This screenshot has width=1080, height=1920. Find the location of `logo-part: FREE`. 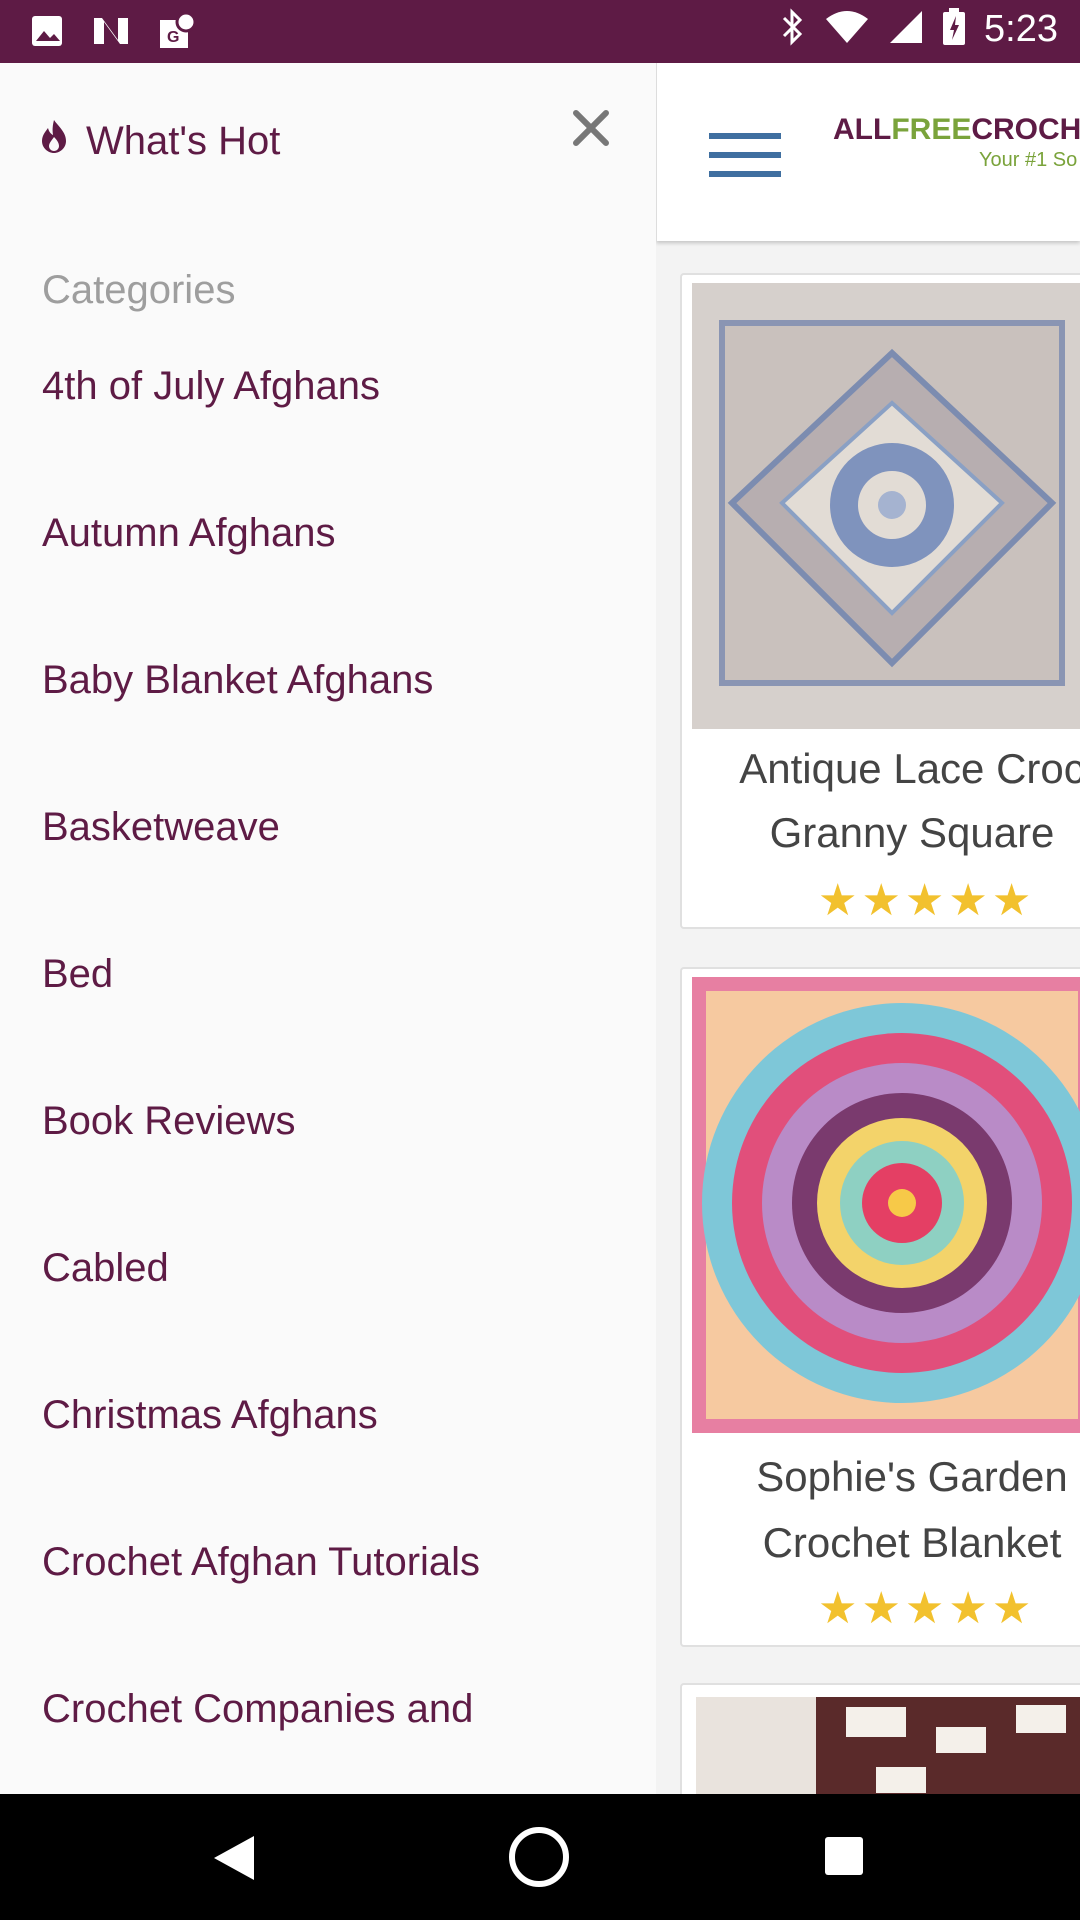

logo-part: FREE is located at coordinates (931, 129).